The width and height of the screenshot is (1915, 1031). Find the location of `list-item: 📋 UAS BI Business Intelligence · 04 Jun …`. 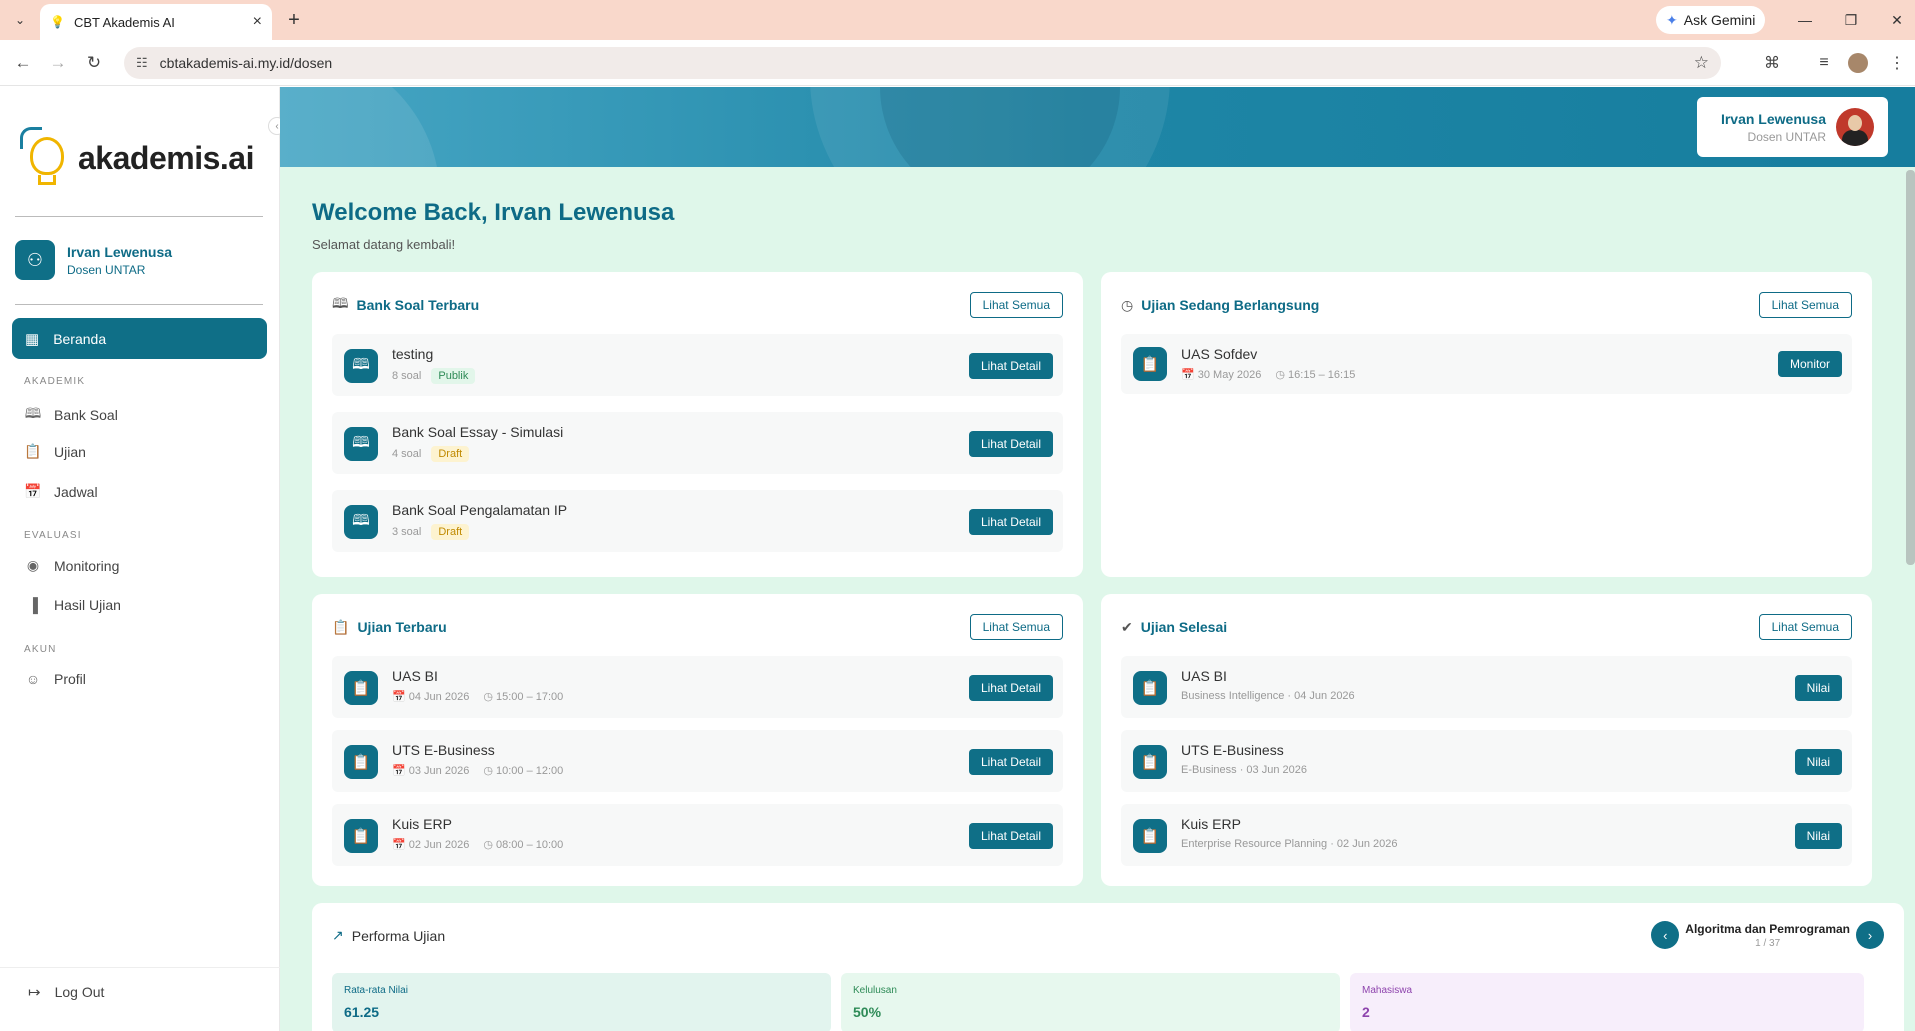

list-item: 📋 UAS BI Business Intelligence · 04 Jun … is located at coordinates (1486, 687).